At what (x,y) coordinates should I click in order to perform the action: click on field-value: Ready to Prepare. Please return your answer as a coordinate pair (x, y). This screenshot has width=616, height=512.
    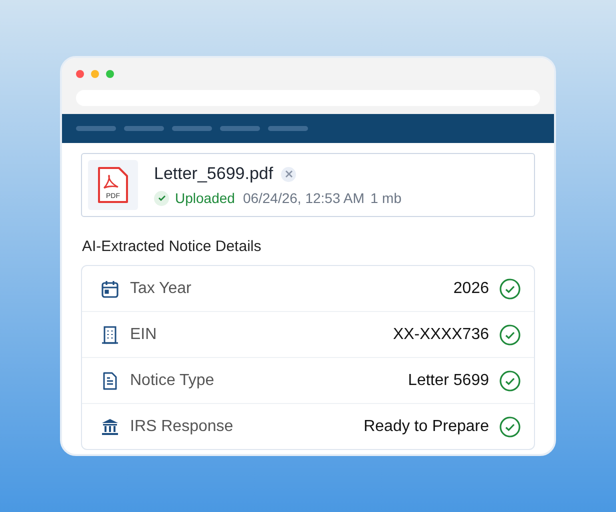
    Looking at the image, I should click on (426, 427).